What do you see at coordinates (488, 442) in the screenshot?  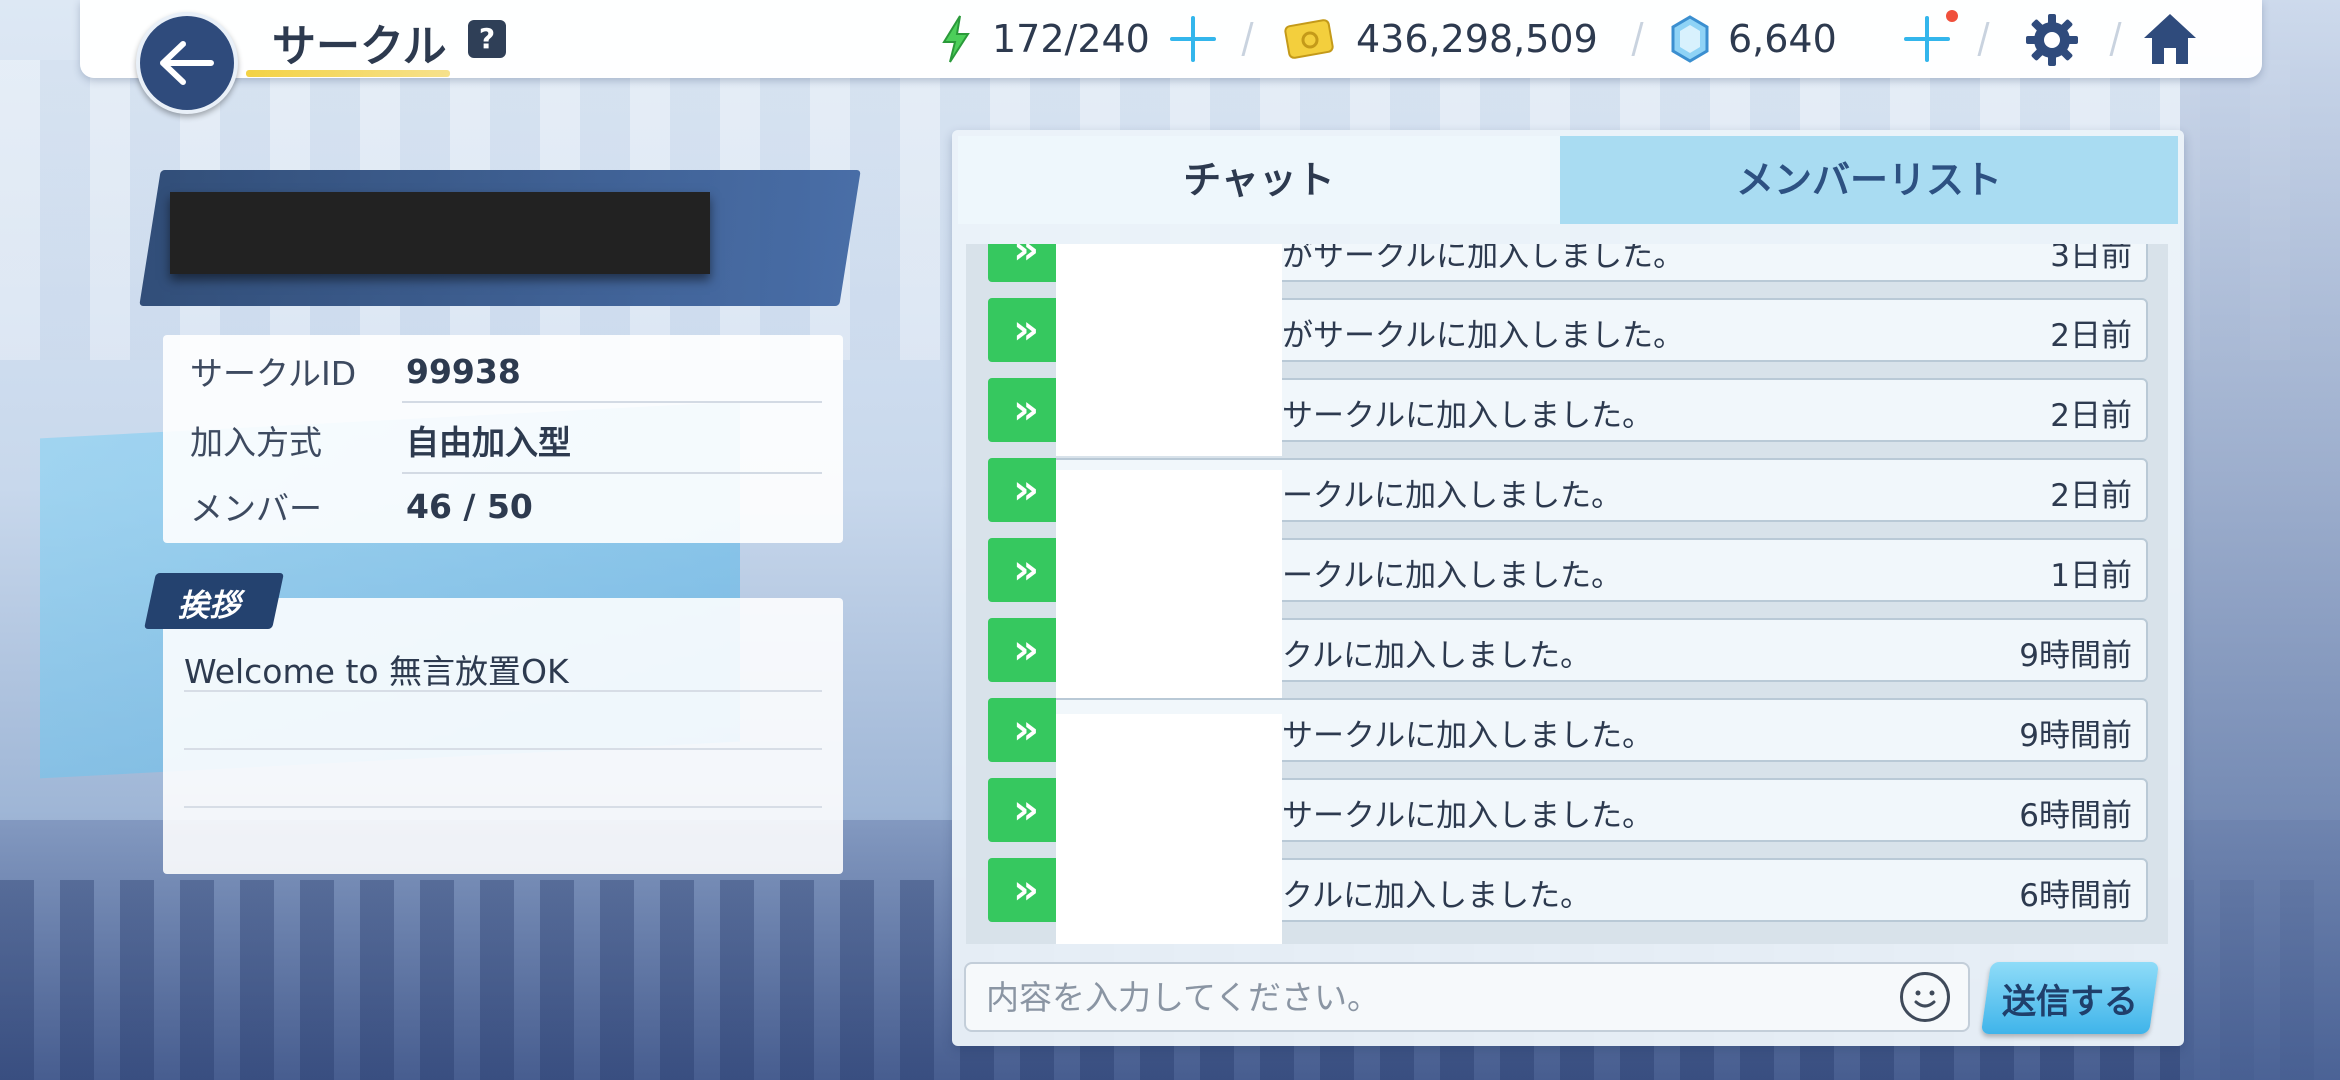 I see `join-method-value: 自由加入型` at bounding box center [488, 442].